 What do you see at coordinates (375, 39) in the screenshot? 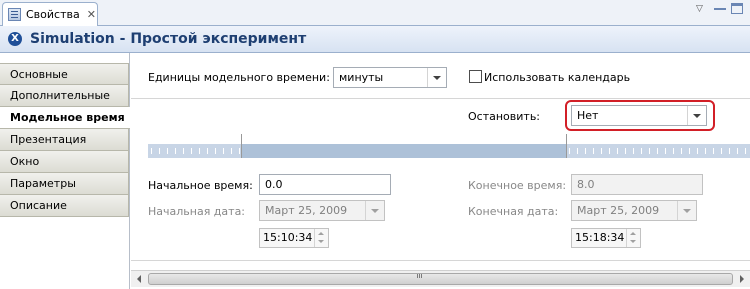
I see `properties-header: X Simulation - Простой эксперимент` at bounding box center [375, 39].